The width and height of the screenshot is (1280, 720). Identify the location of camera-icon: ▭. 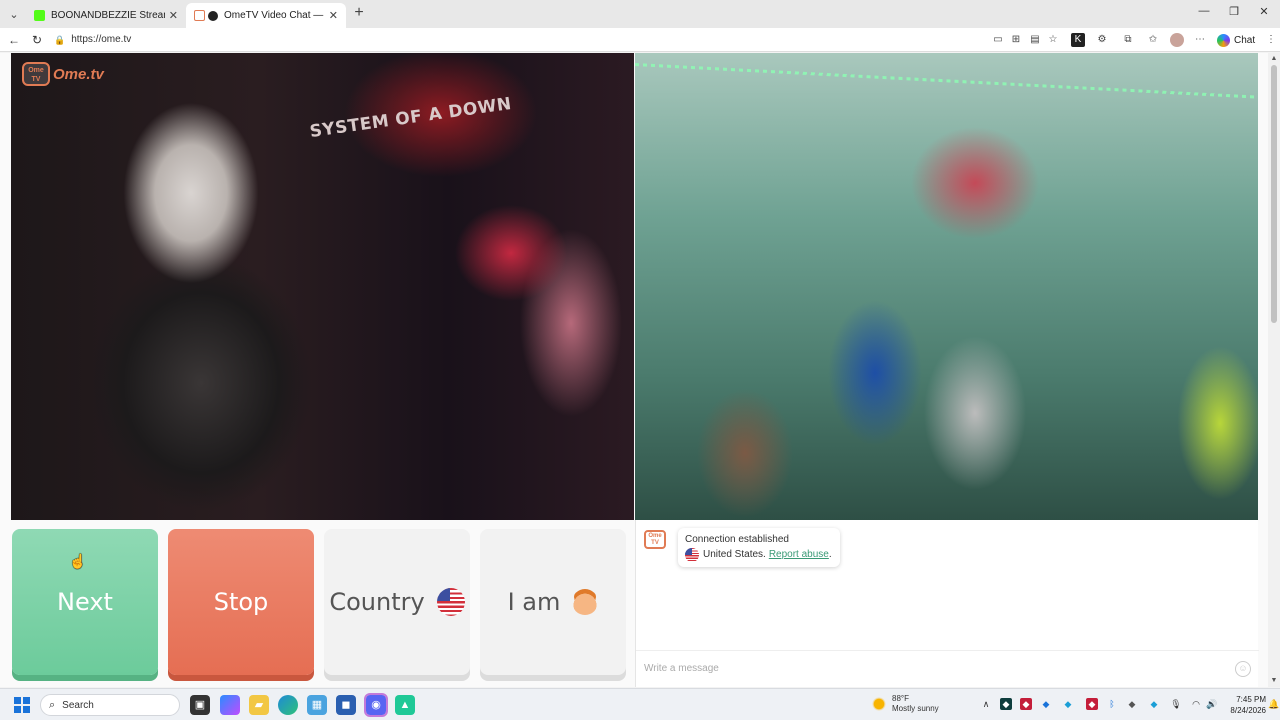
(998, 40).